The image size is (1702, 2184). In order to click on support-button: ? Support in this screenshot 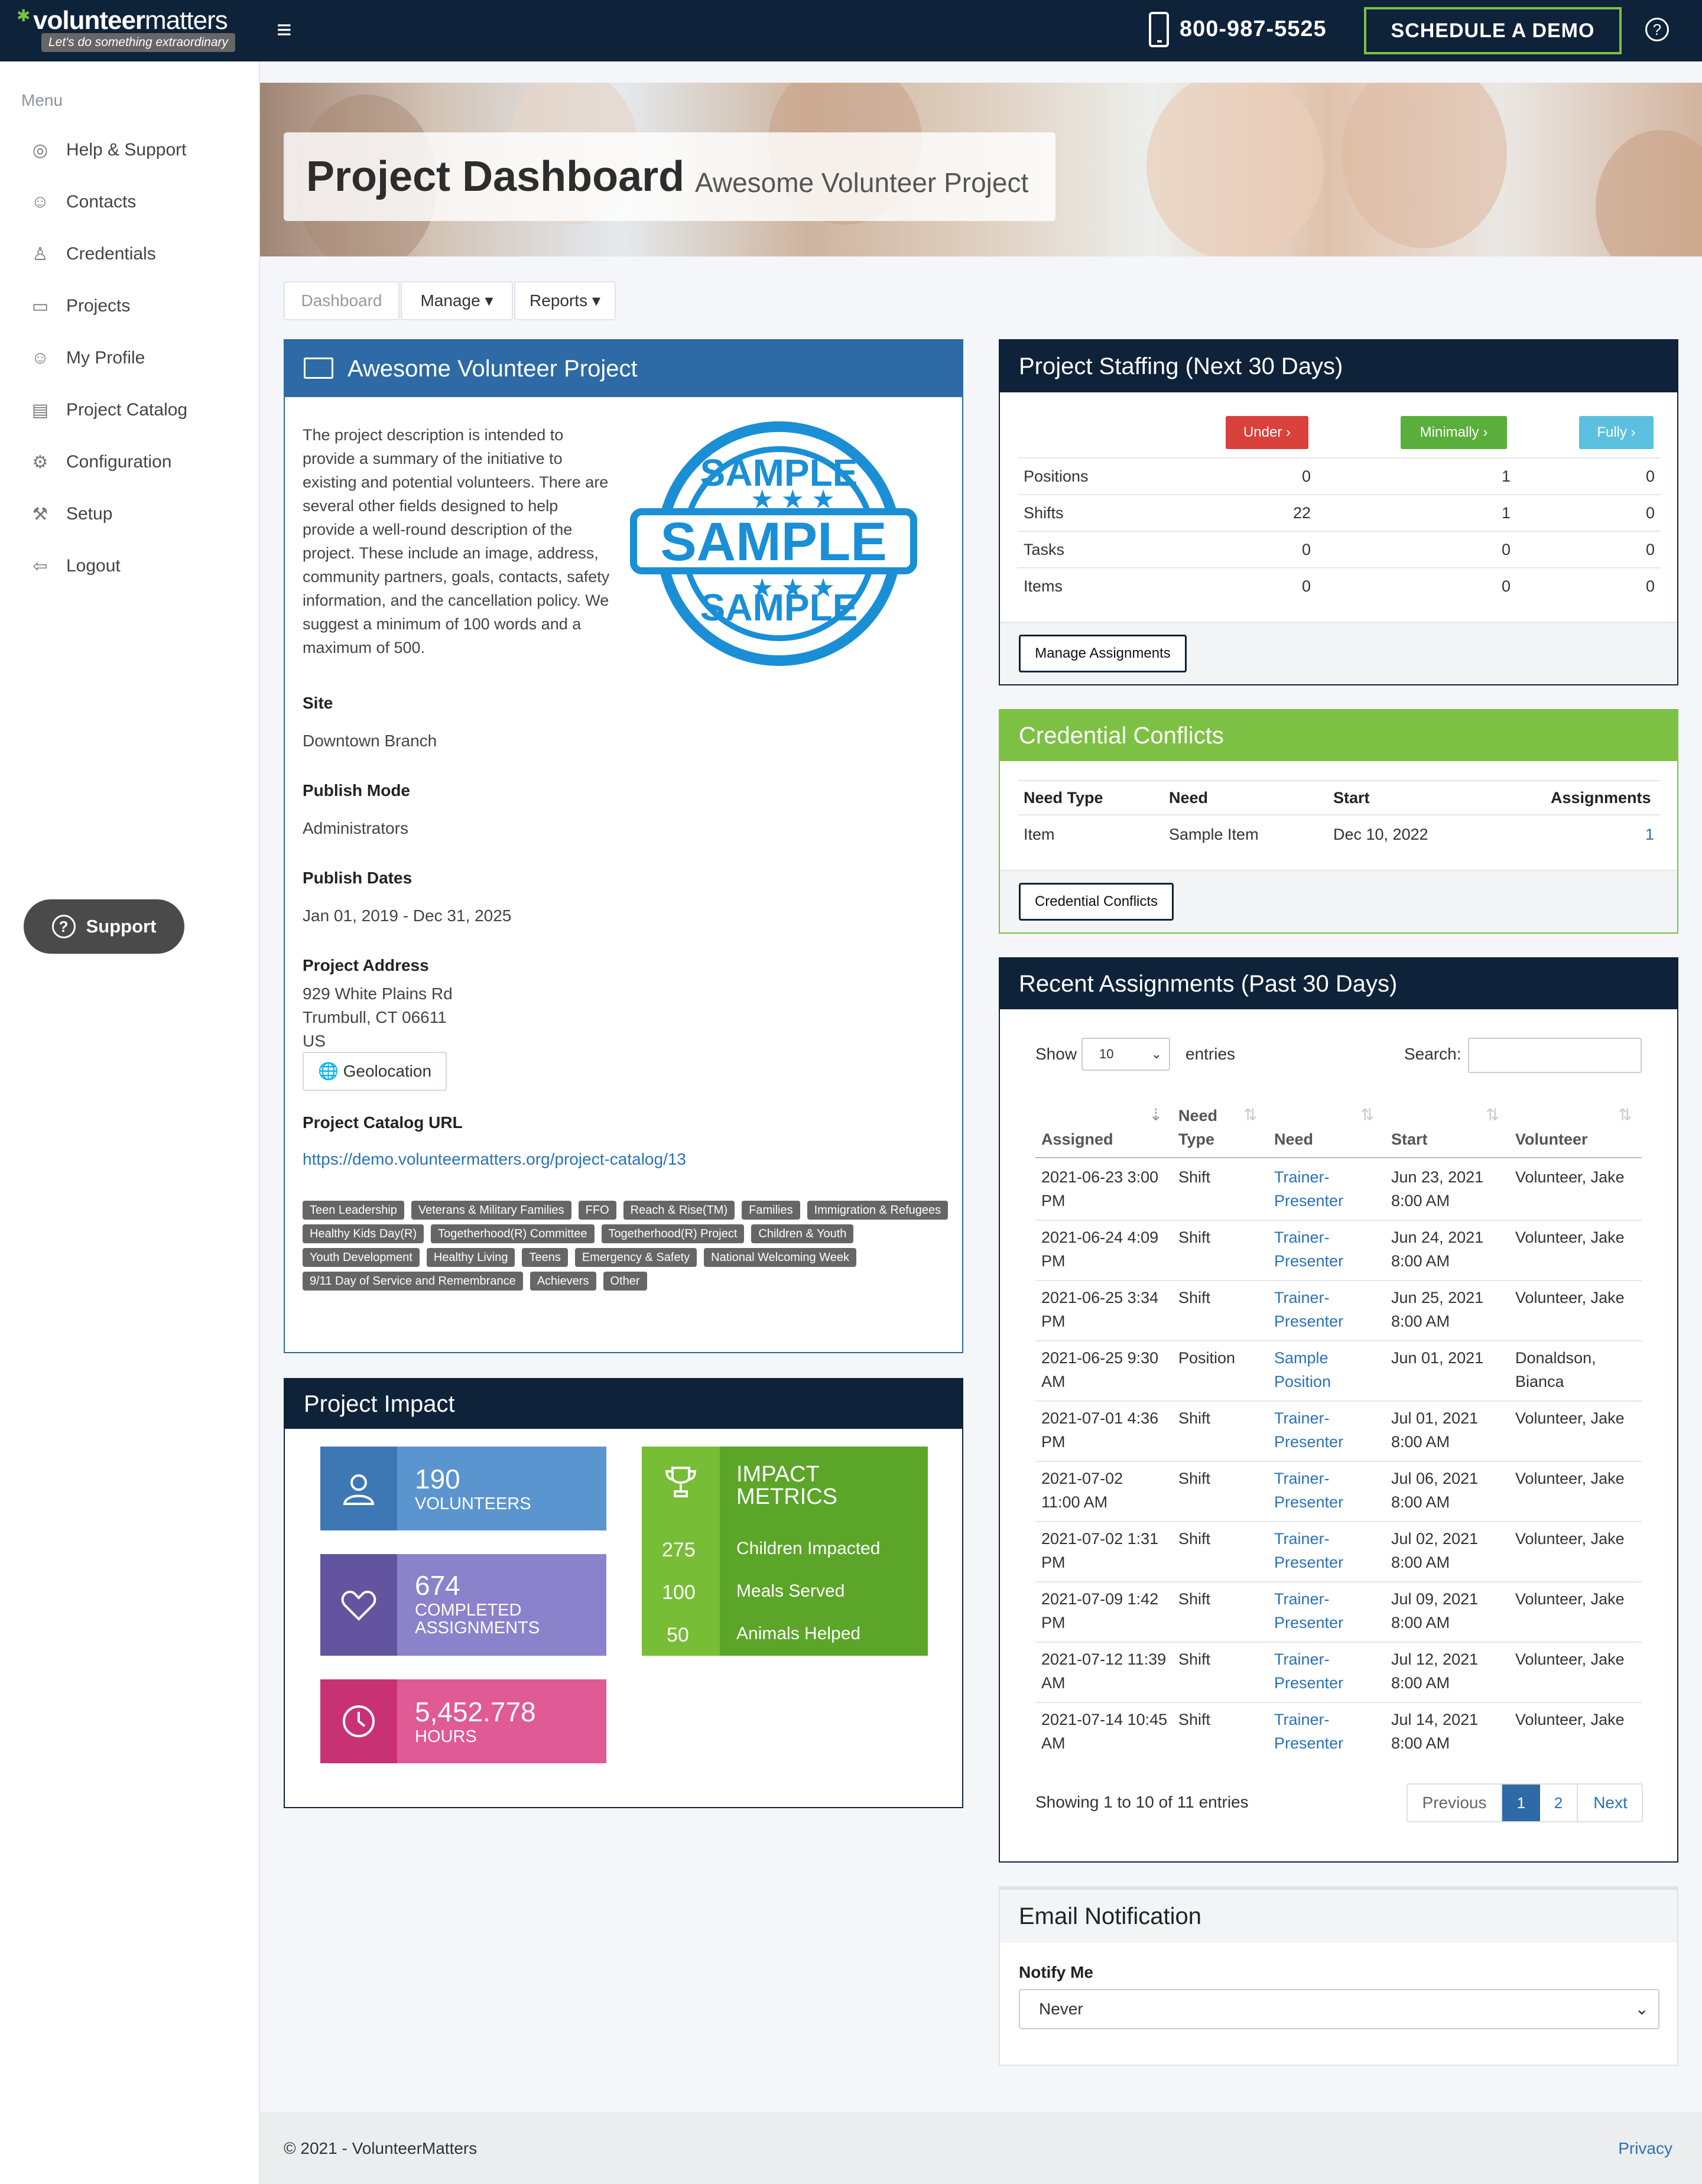, I will do `click(104, 926)`.